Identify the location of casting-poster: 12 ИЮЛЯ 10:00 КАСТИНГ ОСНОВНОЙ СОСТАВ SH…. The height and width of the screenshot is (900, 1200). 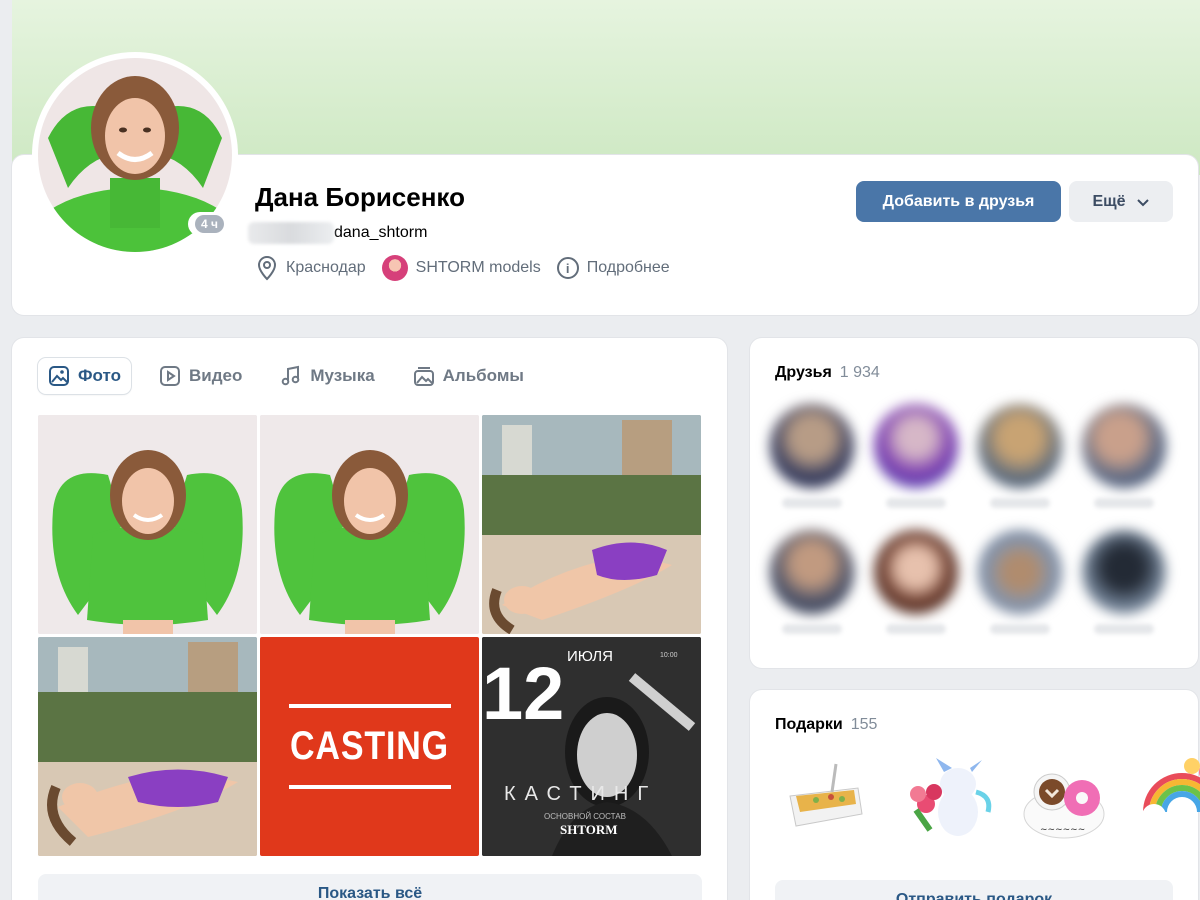
(591, 746).